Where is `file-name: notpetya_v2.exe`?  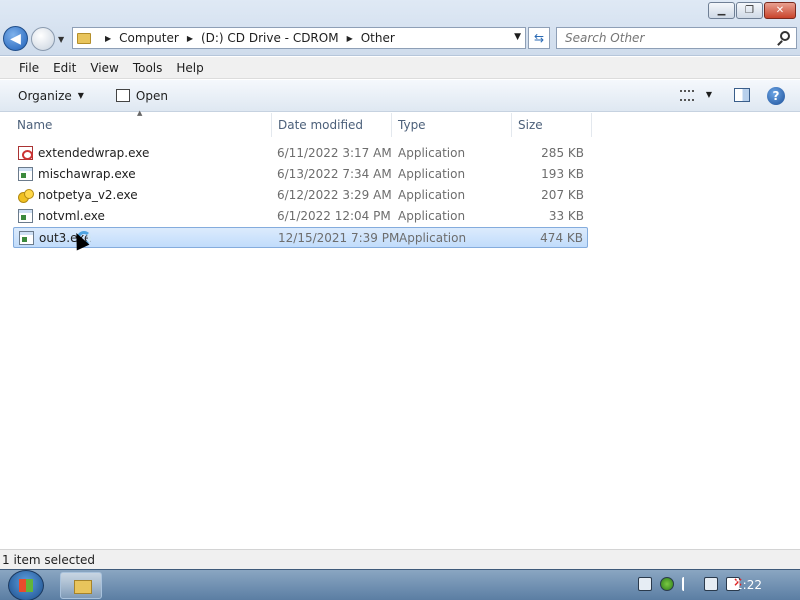
file-name: notpetya_v2.exe is located at coordinates (88, 195).